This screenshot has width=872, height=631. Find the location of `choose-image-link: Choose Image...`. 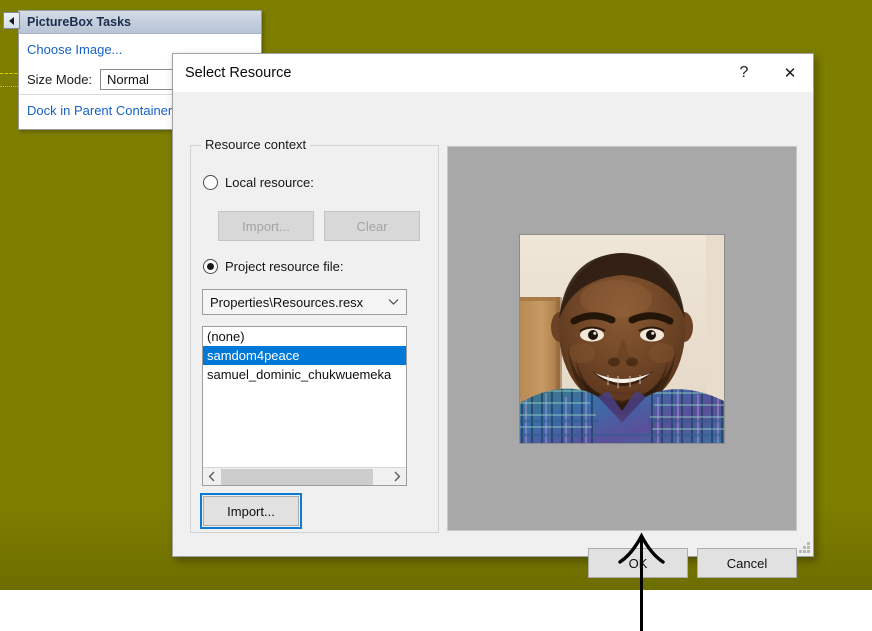

choose-image-link: Choose Image... is located at coordinates (74, 49).